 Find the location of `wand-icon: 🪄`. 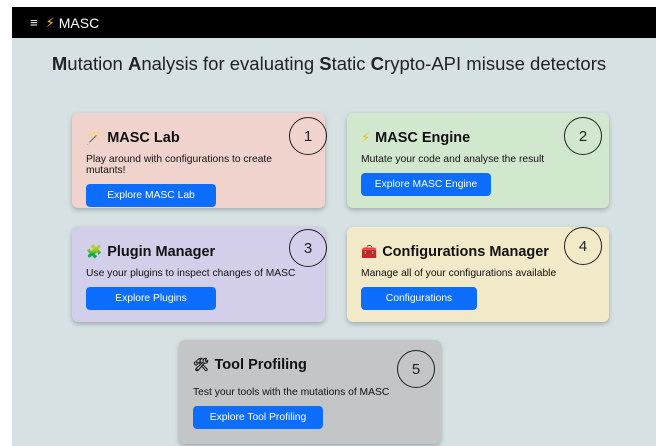

wand-icon: 🪄 is located at coordinates (94, 137).